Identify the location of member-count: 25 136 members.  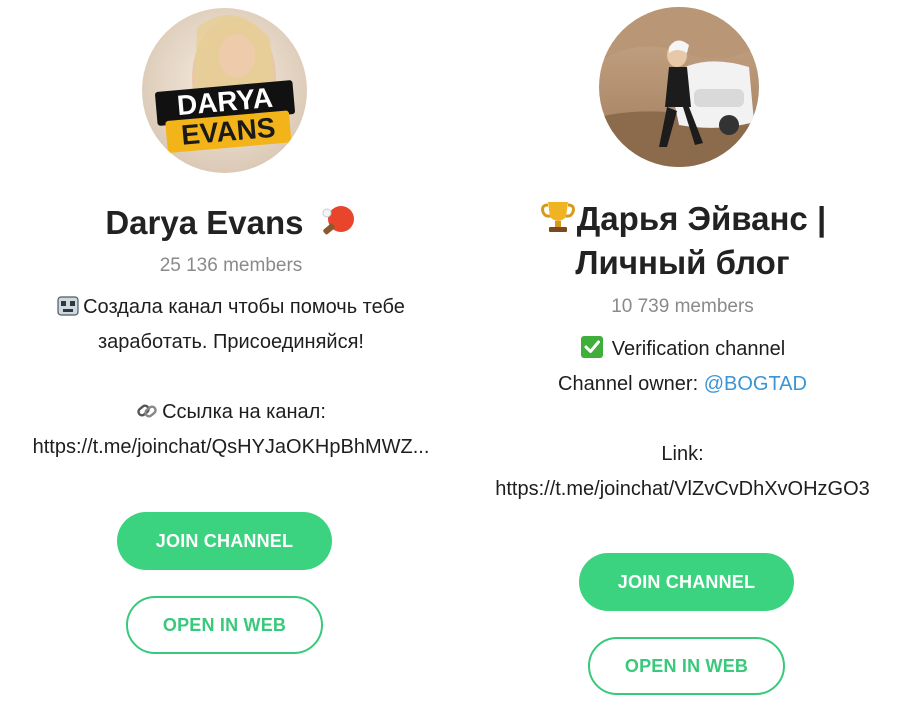
(231, 265).